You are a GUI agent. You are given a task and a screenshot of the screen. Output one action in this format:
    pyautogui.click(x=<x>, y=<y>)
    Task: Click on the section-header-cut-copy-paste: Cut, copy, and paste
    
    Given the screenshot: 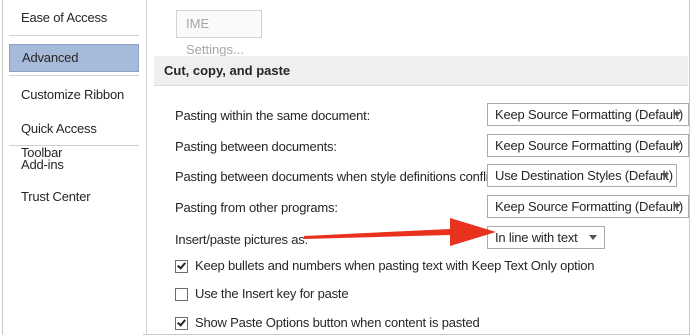 What is the action you would take?
    pyautogui.click(x=421, y=71)
    